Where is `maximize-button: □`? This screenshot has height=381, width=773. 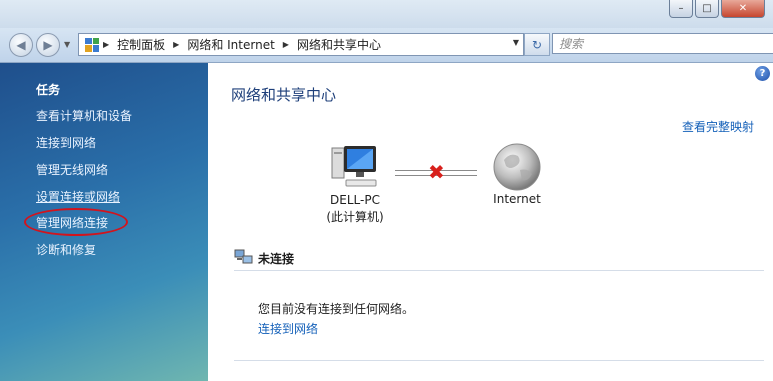
maximize-button: □ is located at coordinates (707, 9).